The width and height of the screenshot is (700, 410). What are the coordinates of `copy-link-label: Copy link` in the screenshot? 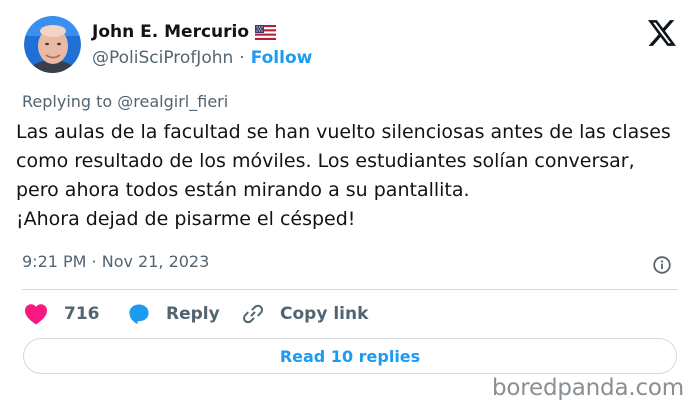 It's located at (324, 314).